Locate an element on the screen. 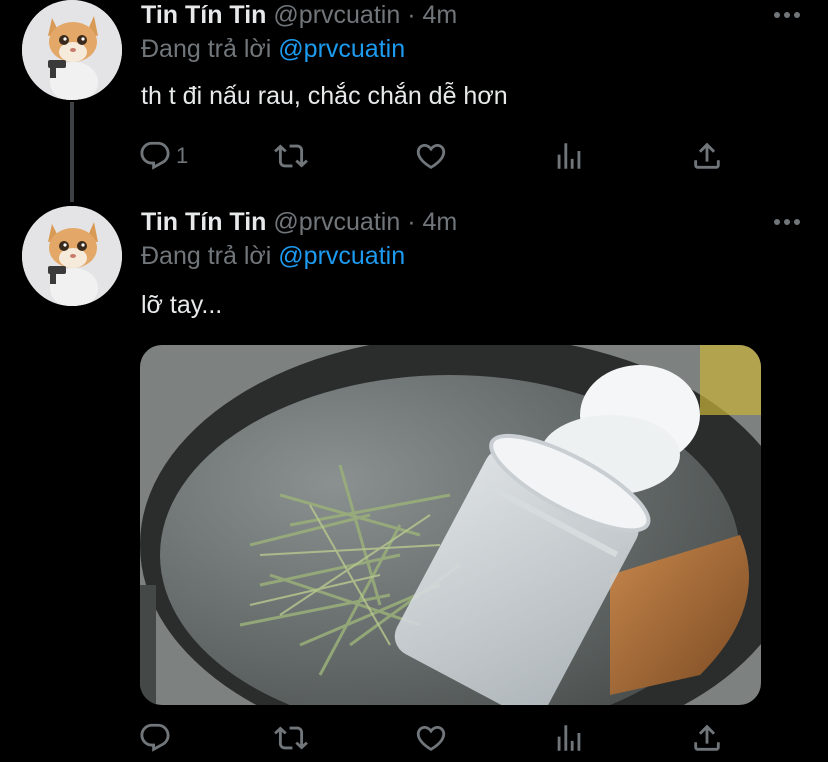 The width and height of the screenshot is (828, 762). tweet-actions is located at coordinates (433, 738).